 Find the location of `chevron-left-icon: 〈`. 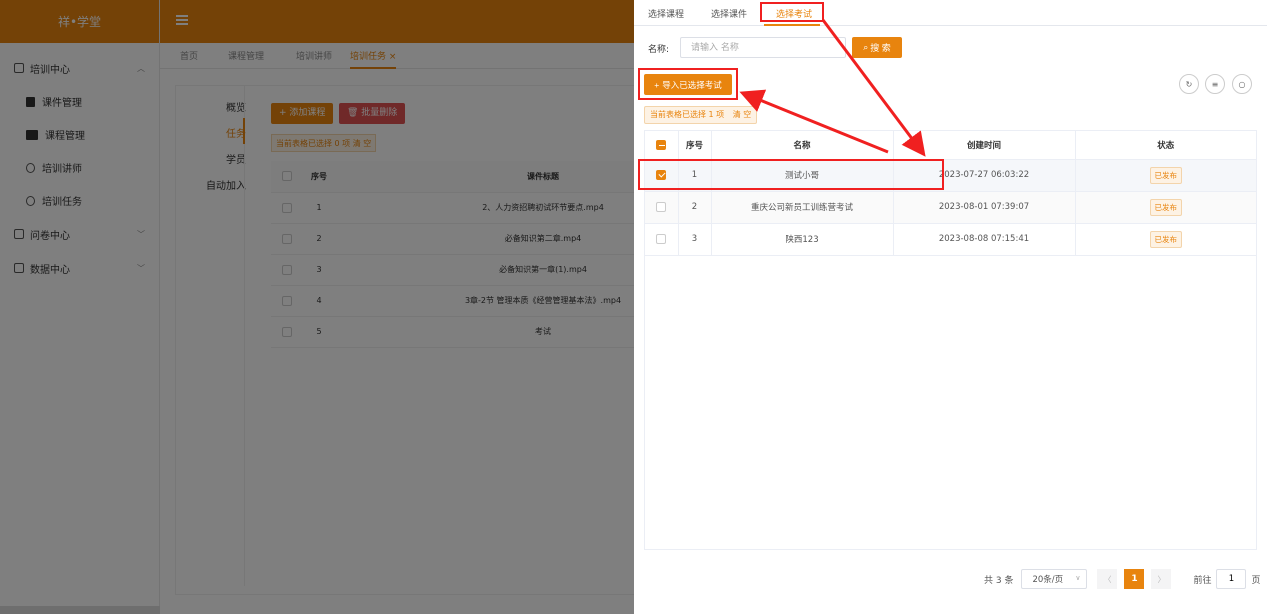

chevron-left-icon: 〈 is located at coordinates (1107, 579).